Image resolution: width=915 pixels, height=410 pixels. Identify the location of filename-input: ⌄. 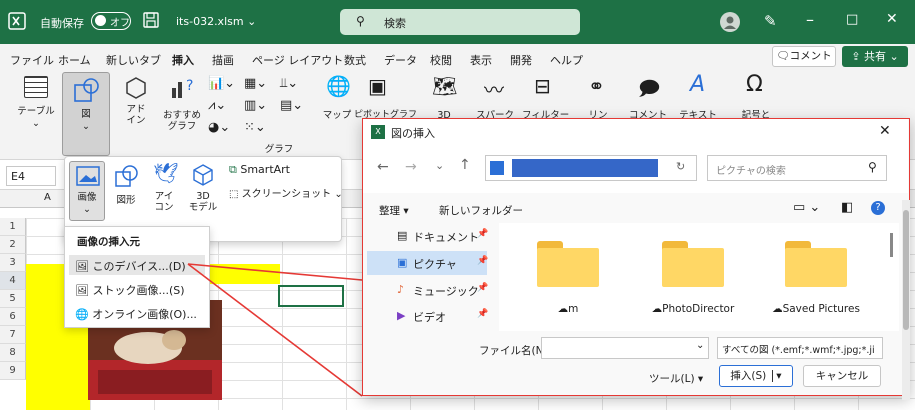
(625, 348).